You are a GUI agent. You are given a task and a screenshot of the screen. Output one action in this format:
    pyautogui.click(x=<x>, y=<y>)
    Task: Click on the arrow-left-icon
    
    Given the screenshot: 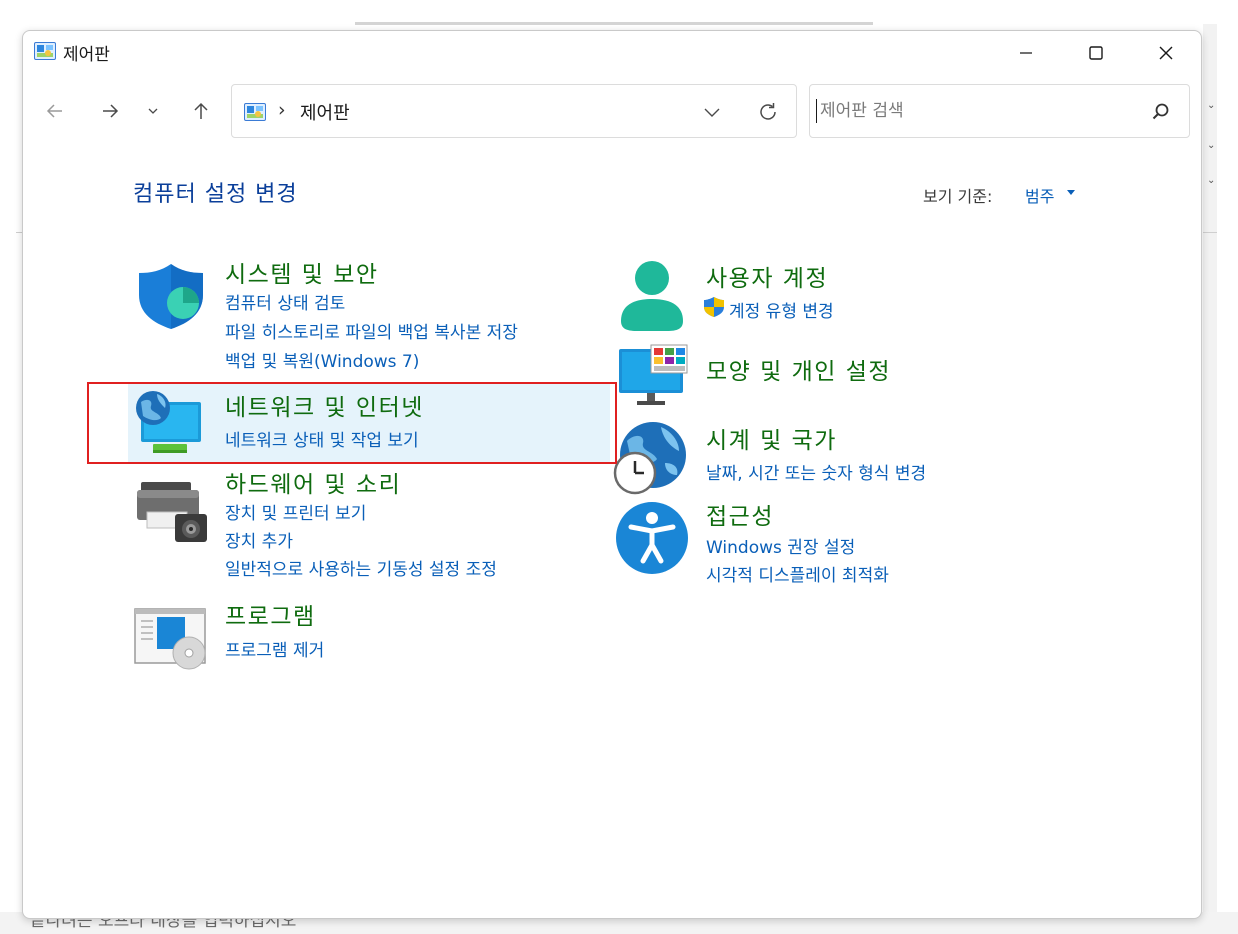 What is the action you would take?
    pyautogui.click(x=54, y=111)
    